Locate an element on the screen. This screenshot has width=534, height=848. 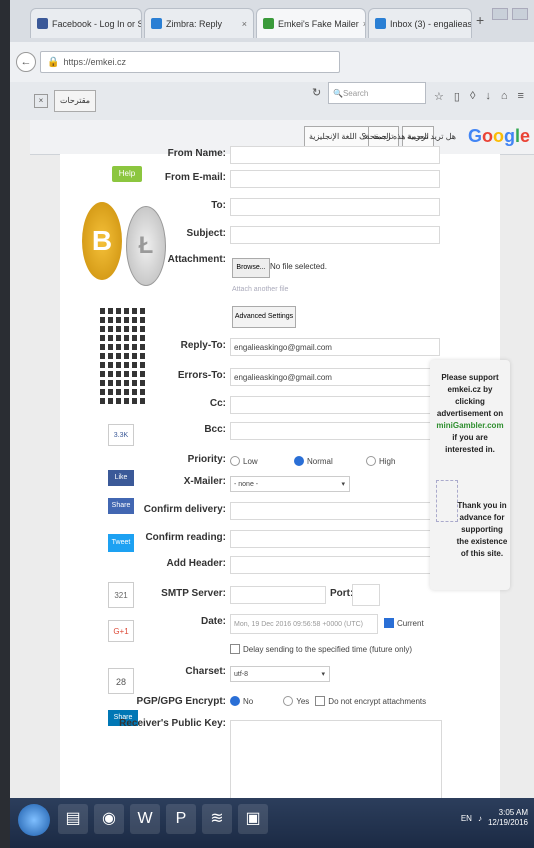
confirm-reading-input is located at coordinates (335, 539).